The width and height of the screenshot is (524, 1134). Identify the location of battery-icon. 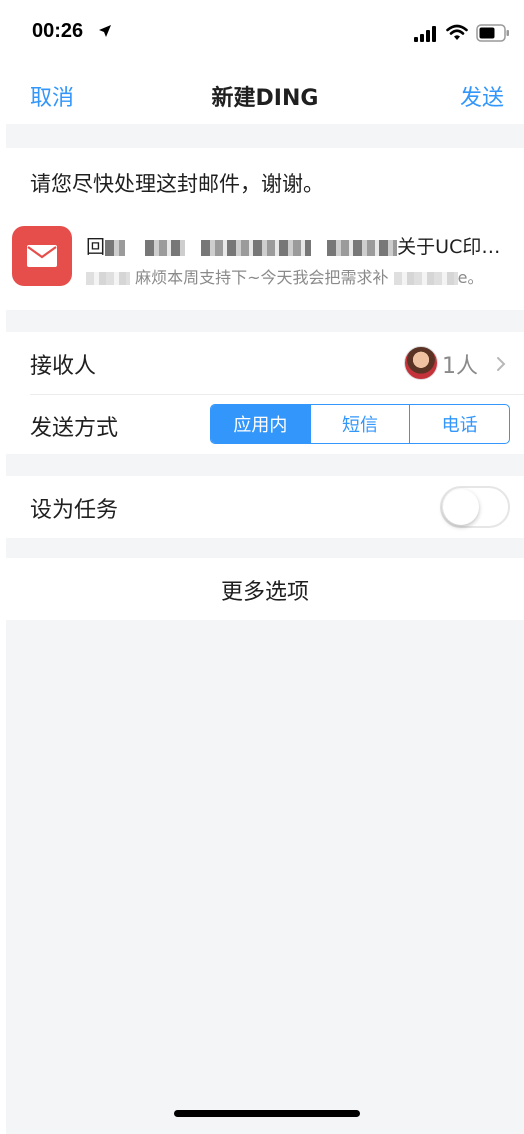
(492, 33).